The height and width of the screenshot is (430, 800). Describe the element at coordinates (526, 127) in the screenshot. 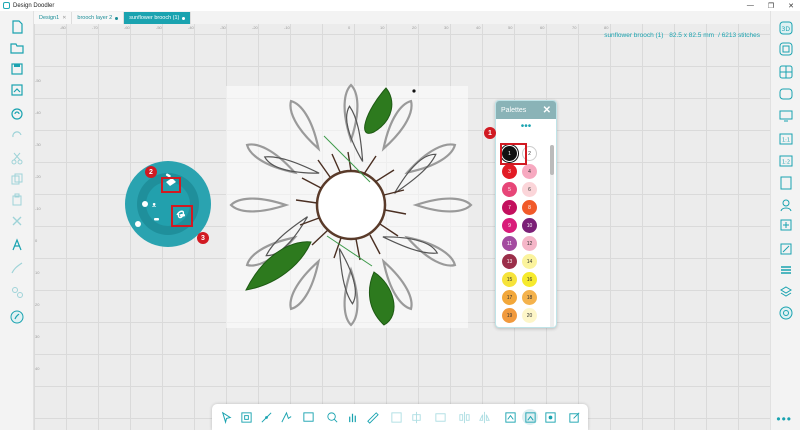

I see `palettes-more-icon: •••` at that location.